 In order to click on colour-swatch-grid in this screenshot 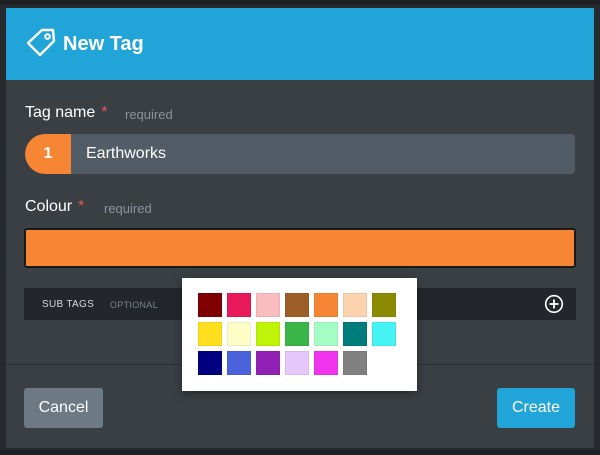, I will do `click(298, 334)`.